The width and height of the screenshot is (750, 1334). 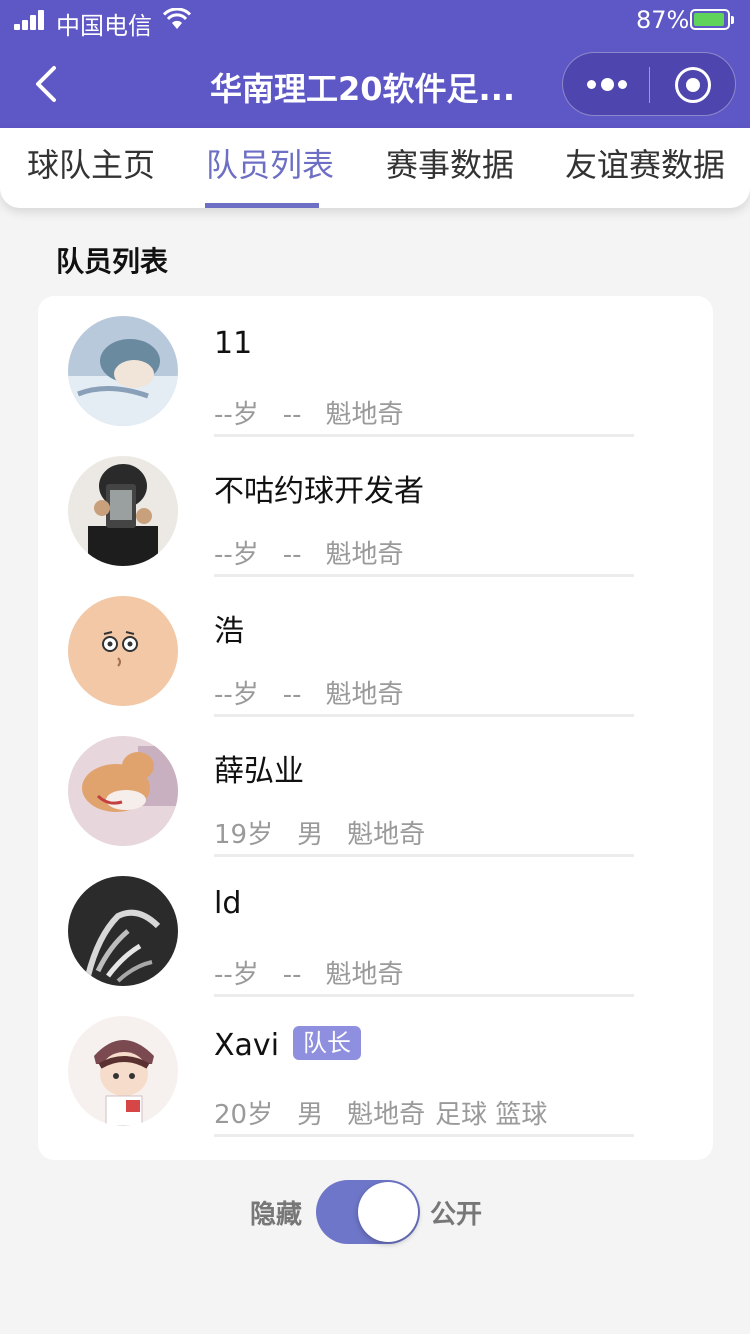 What do you see at coordinates (112, 261) in the screenshot?
I see `section-title: 队员列表` at bounding box center [112, 261].